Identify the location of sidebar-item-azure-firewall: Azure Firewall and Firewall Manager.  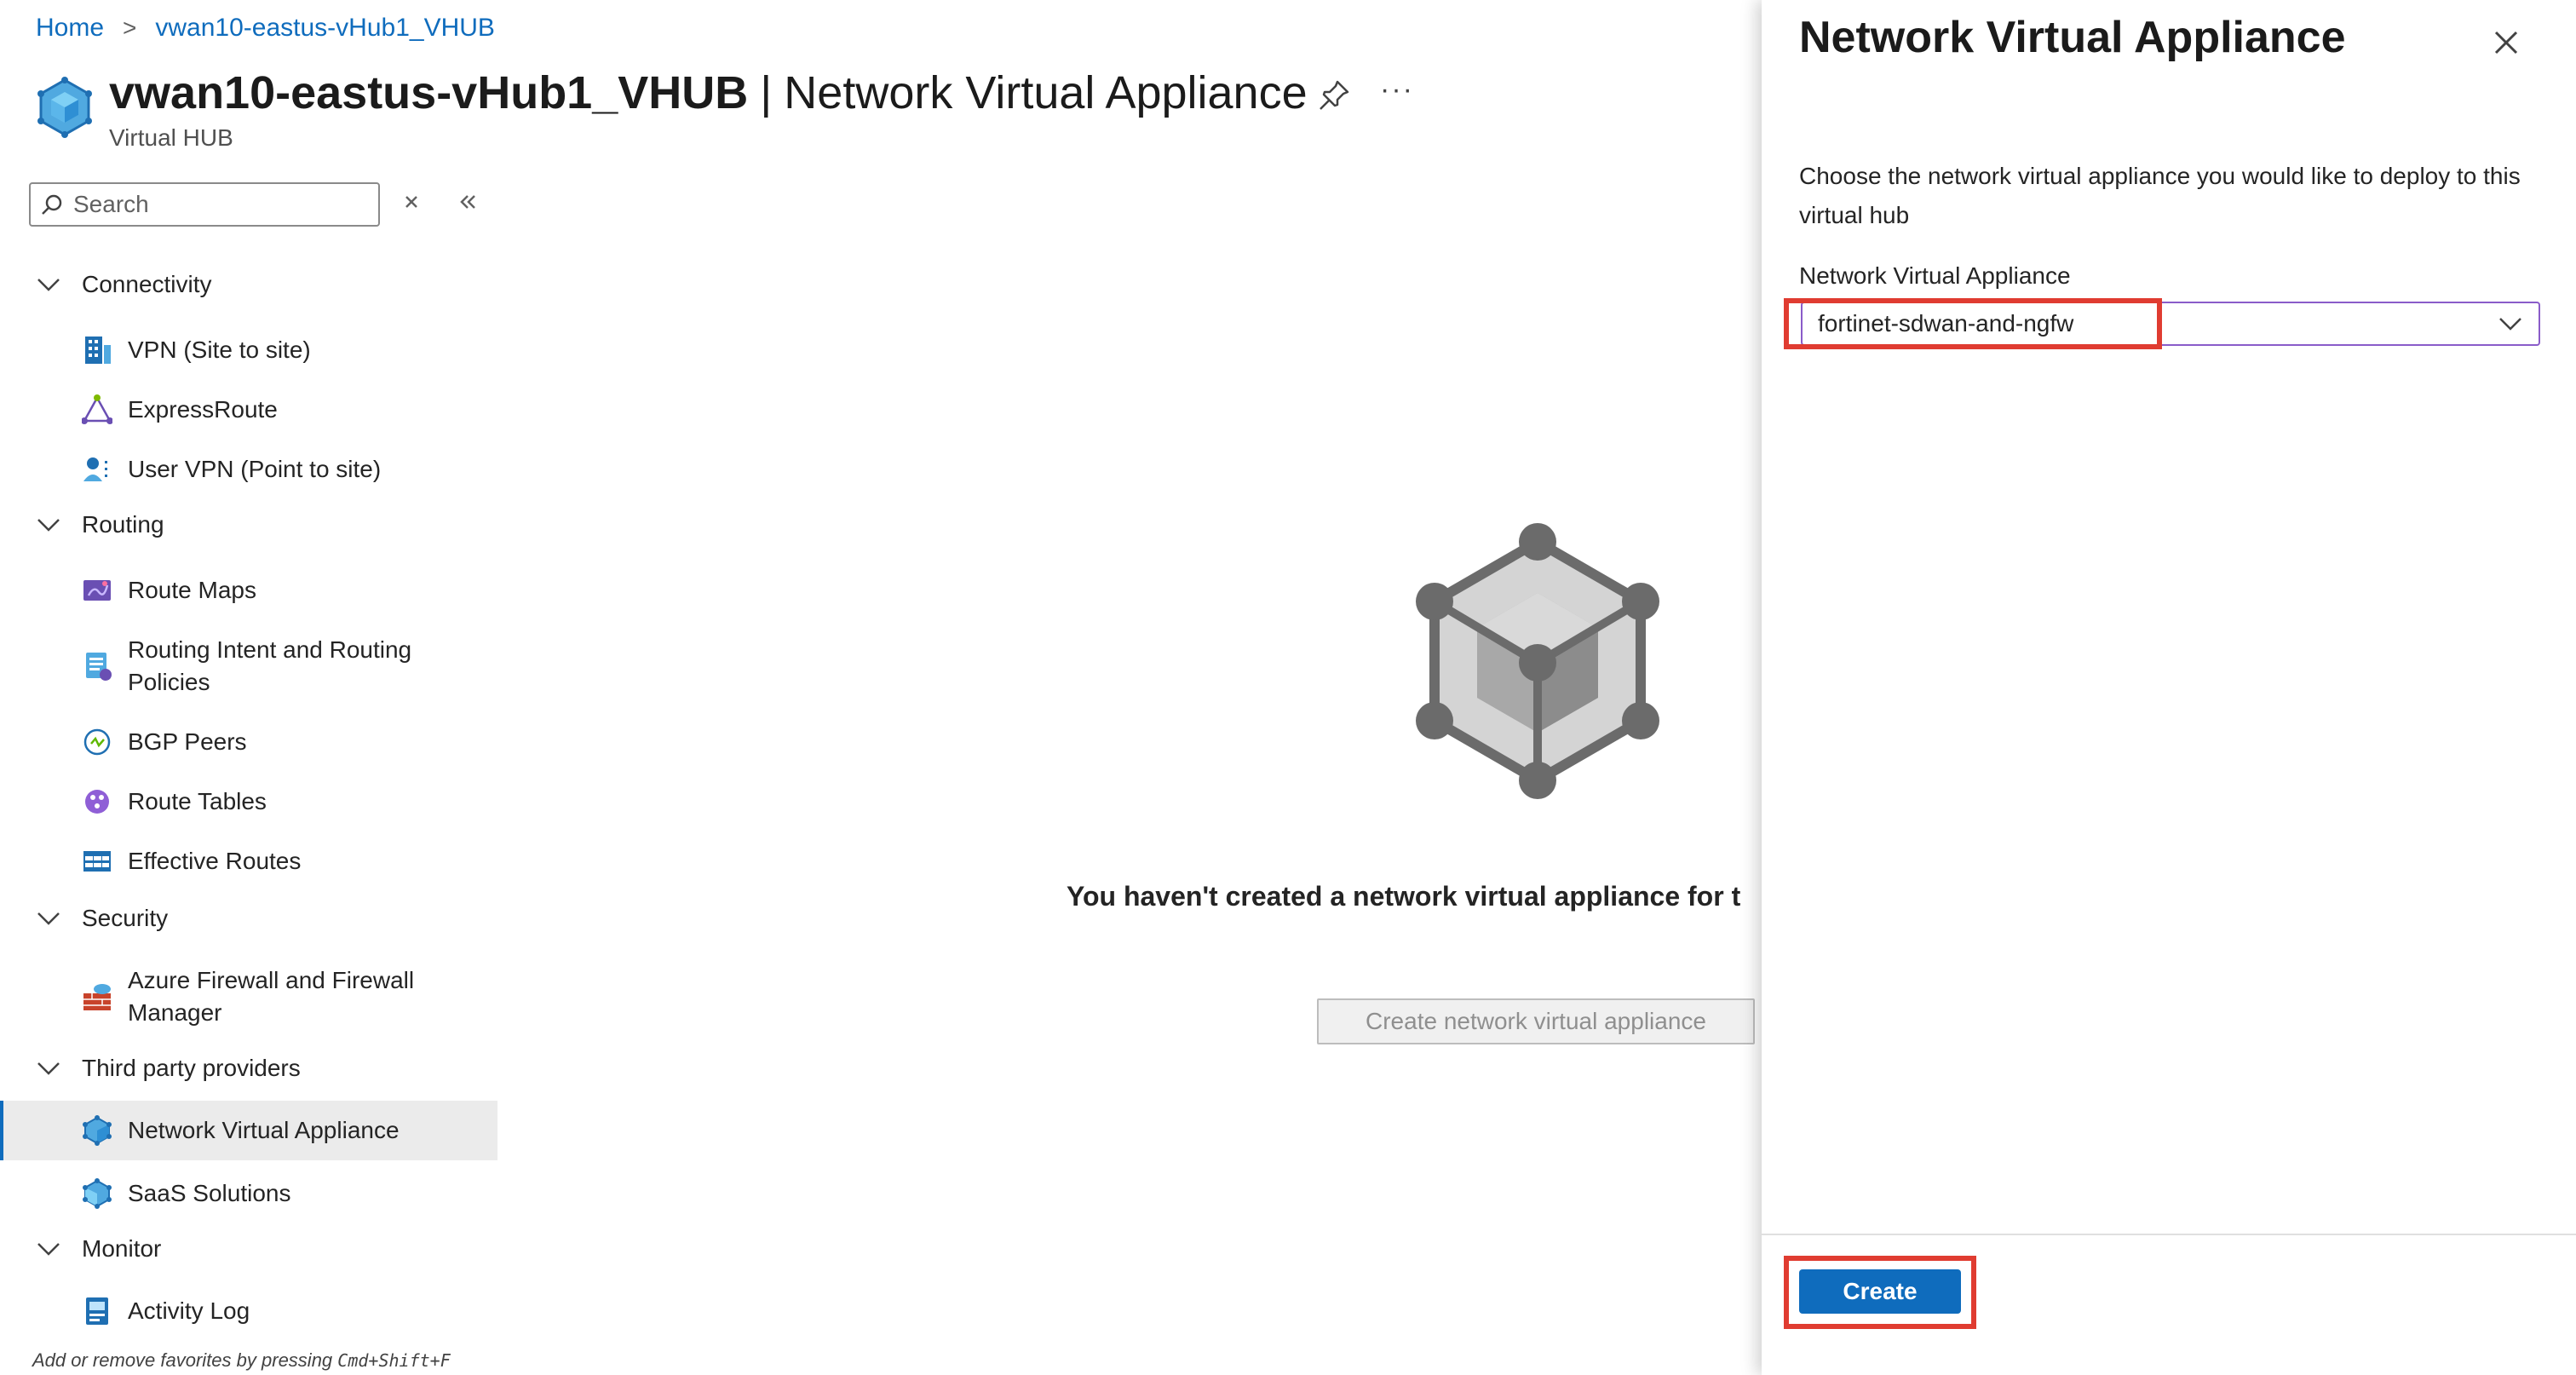
(249, 999).